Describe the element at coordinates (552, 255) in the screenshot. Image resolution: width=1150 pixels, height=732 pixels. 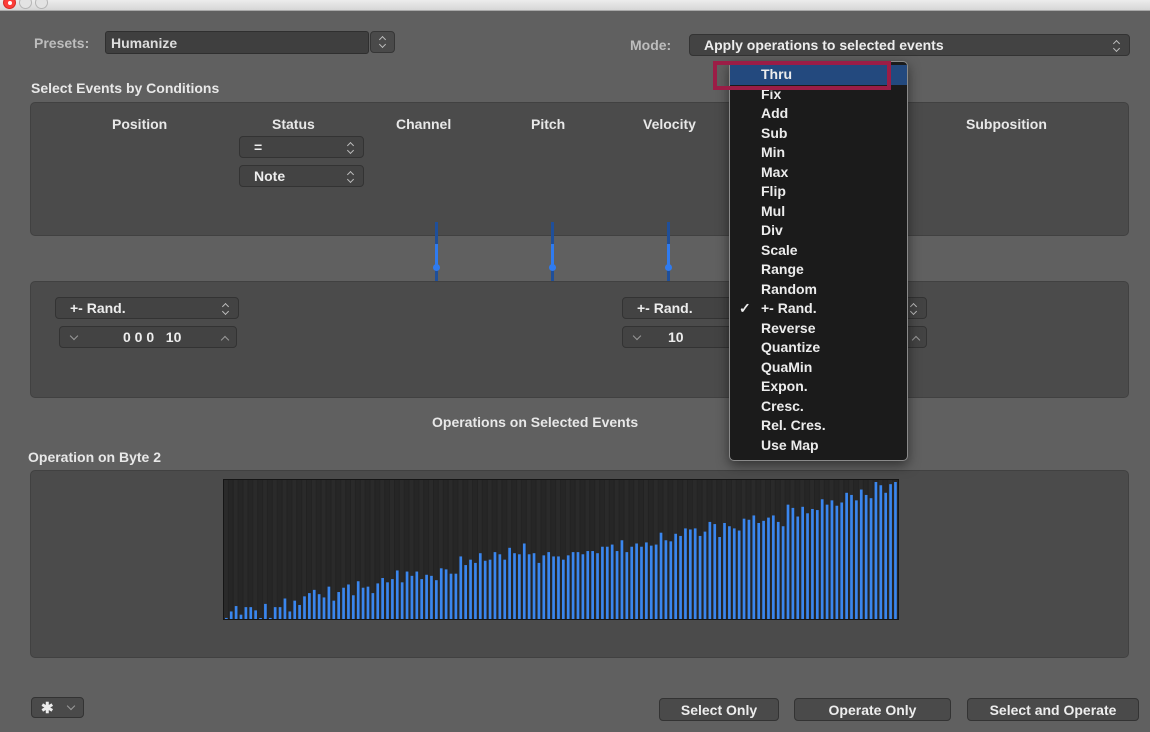
I see `pitch-slider` at that location.